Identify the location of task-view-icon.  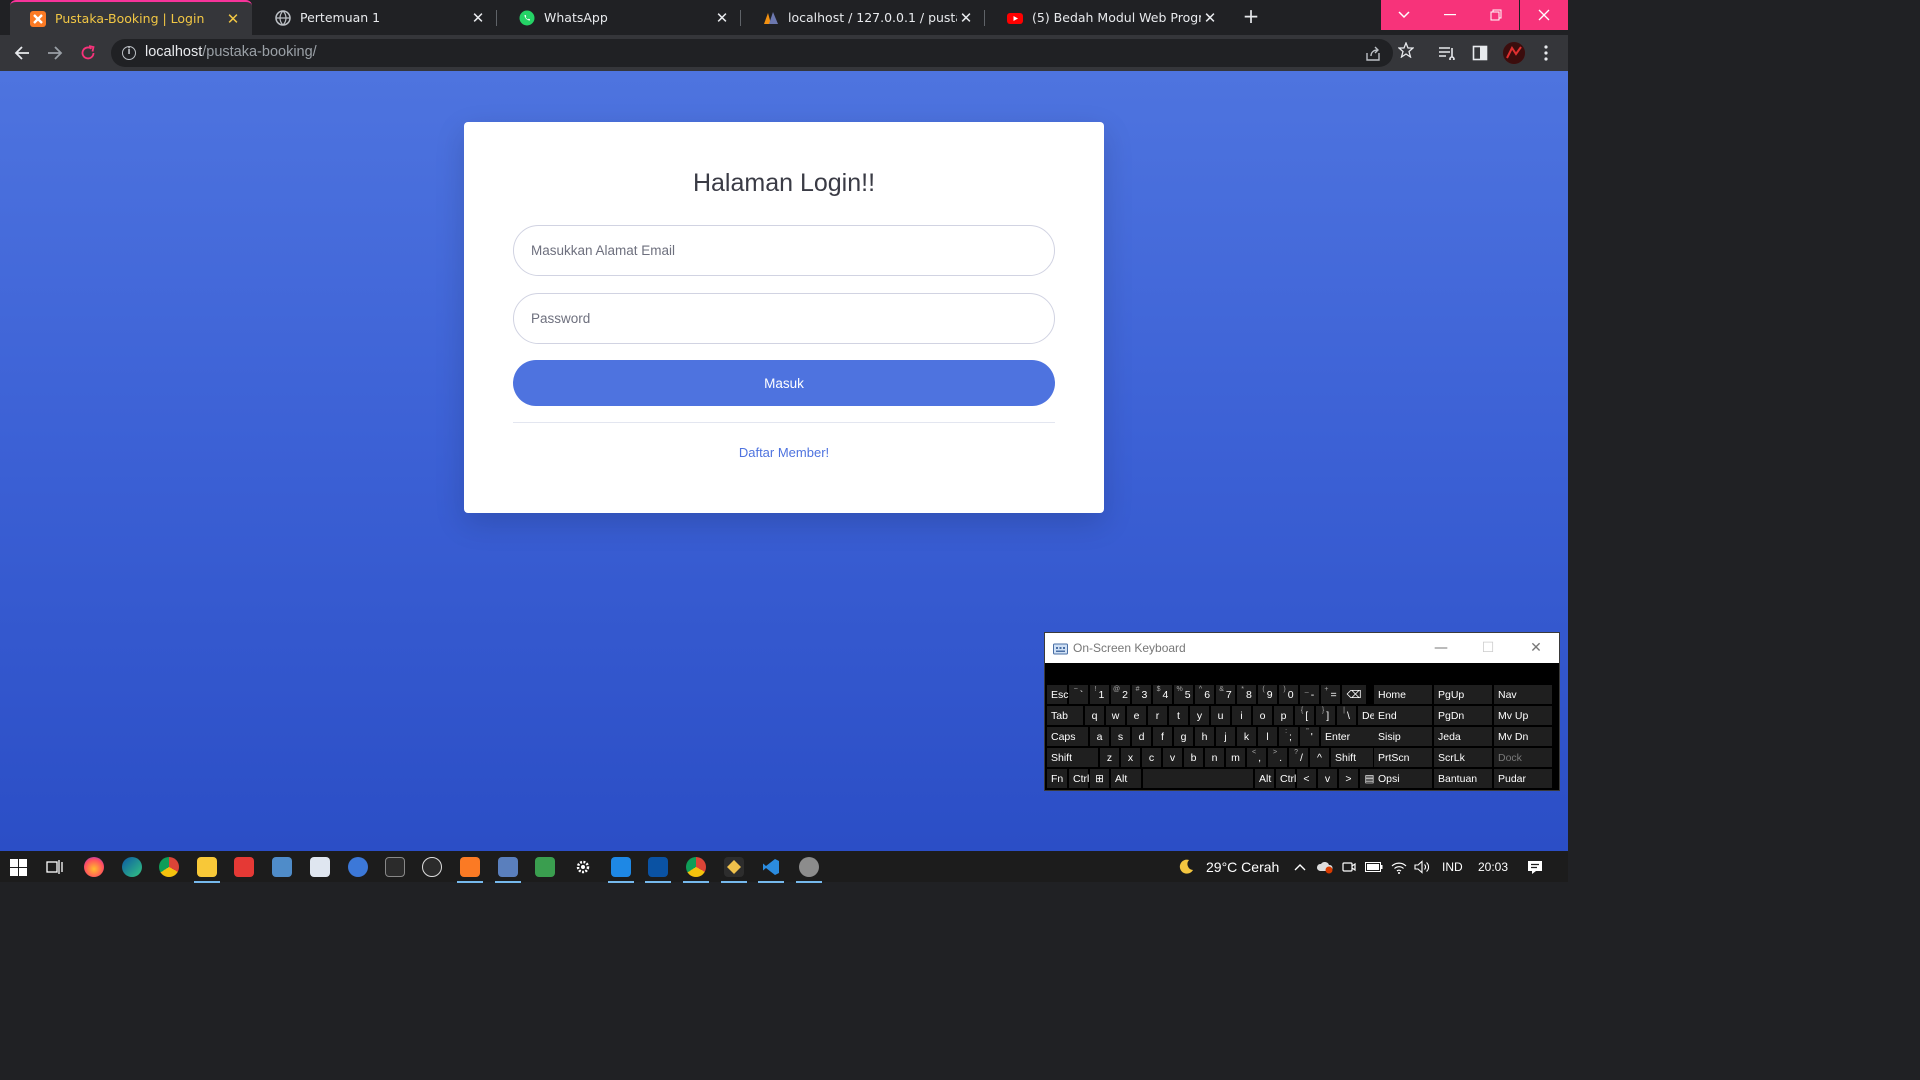
(55, 867).